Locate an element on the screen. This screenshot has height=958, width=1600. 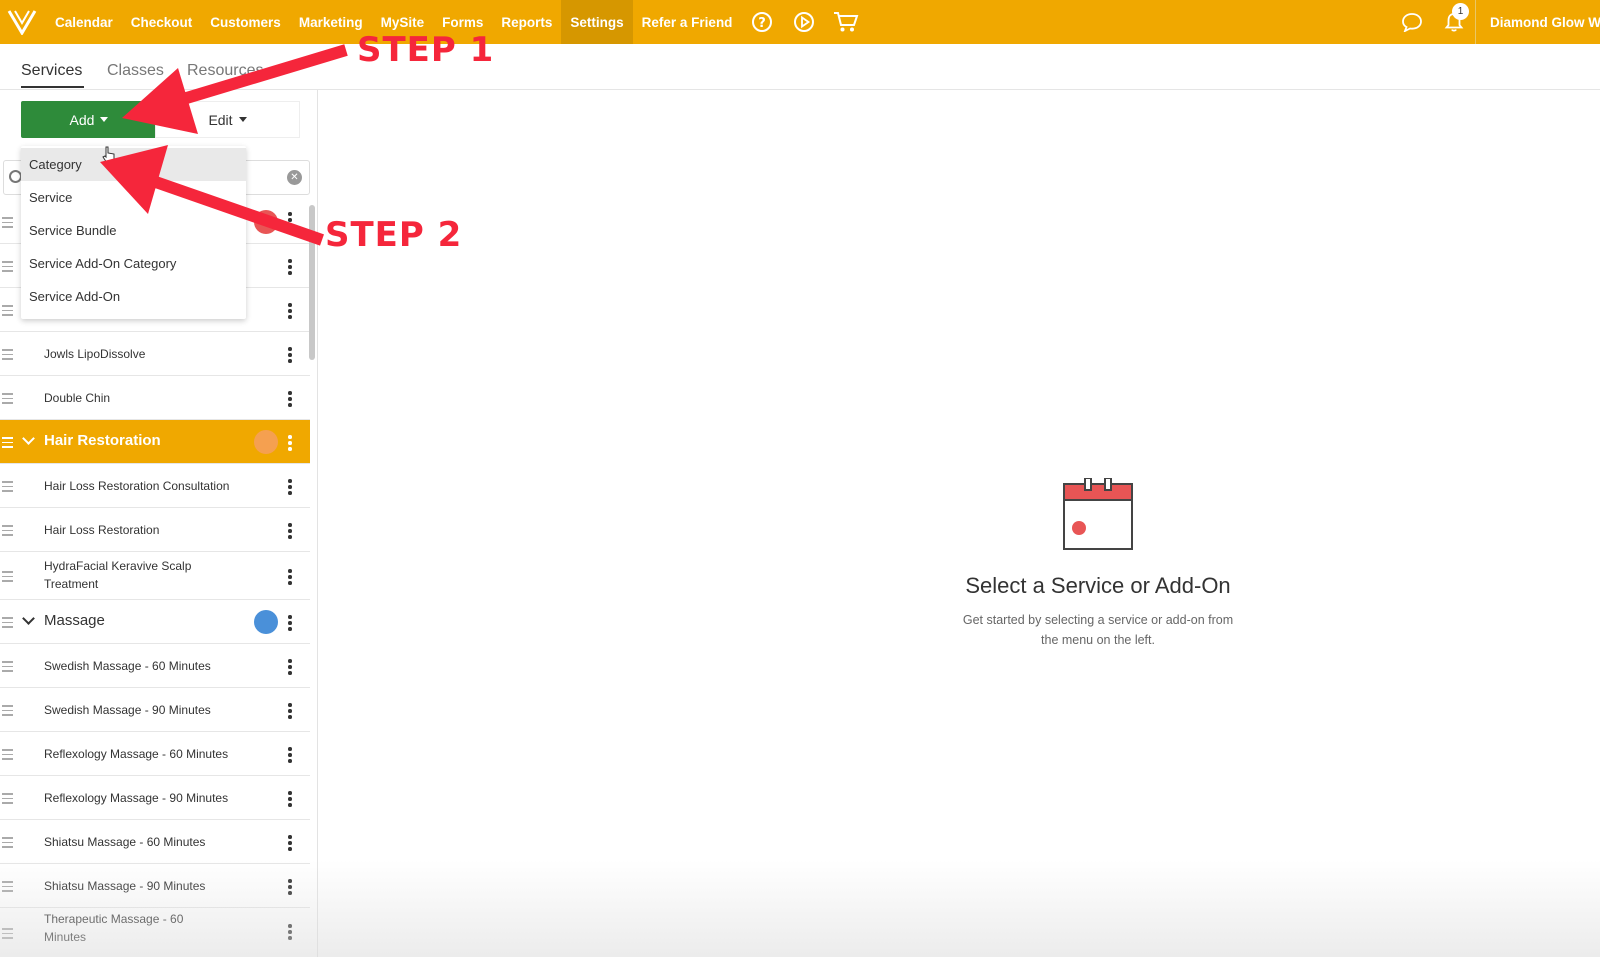
chat-icon is located at coordinates (1412, 22).